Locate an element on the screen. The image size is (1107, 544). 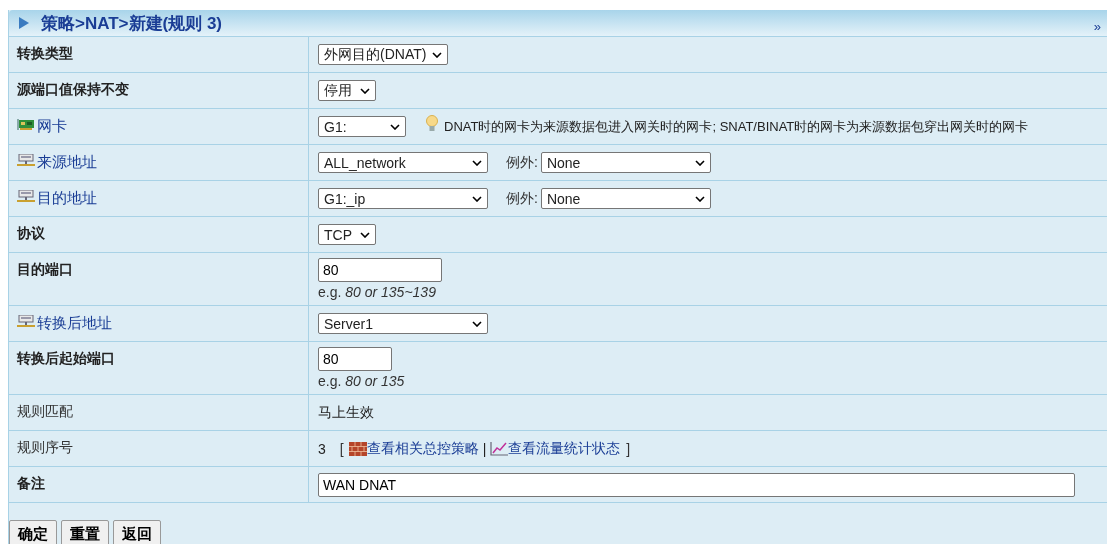
form-button: 重置 is located at coordinates (85, 532).